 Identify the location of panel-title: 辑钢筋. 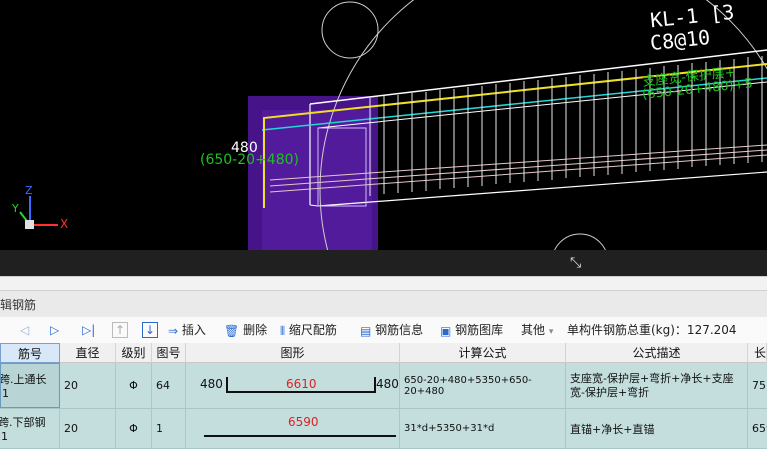
(18, 305).